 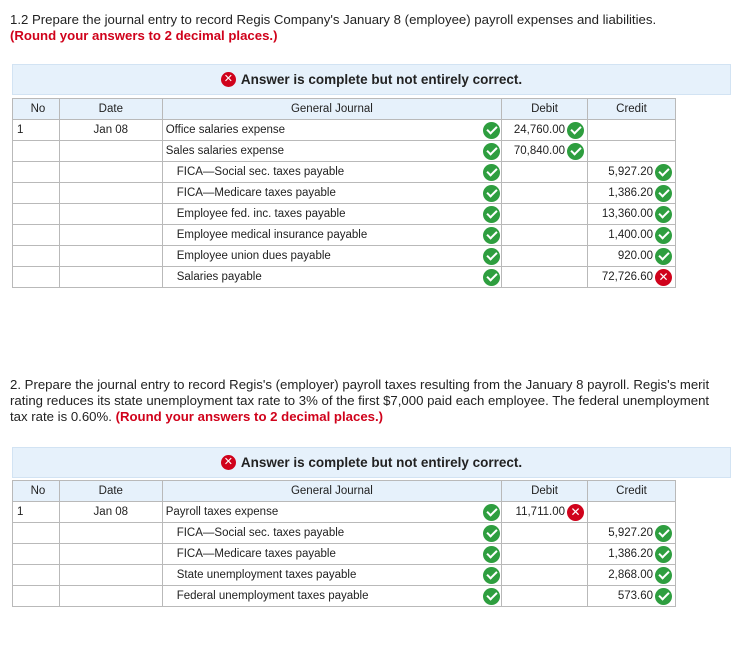 I want to click on credit-amount: 920.00, so click(x=635, y=256).